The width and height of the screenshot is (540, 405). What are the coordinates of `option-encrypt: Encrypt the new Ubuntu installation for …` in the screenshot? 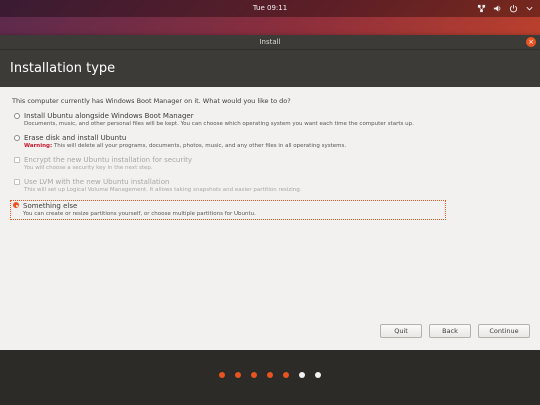 It's located at (270, 163).